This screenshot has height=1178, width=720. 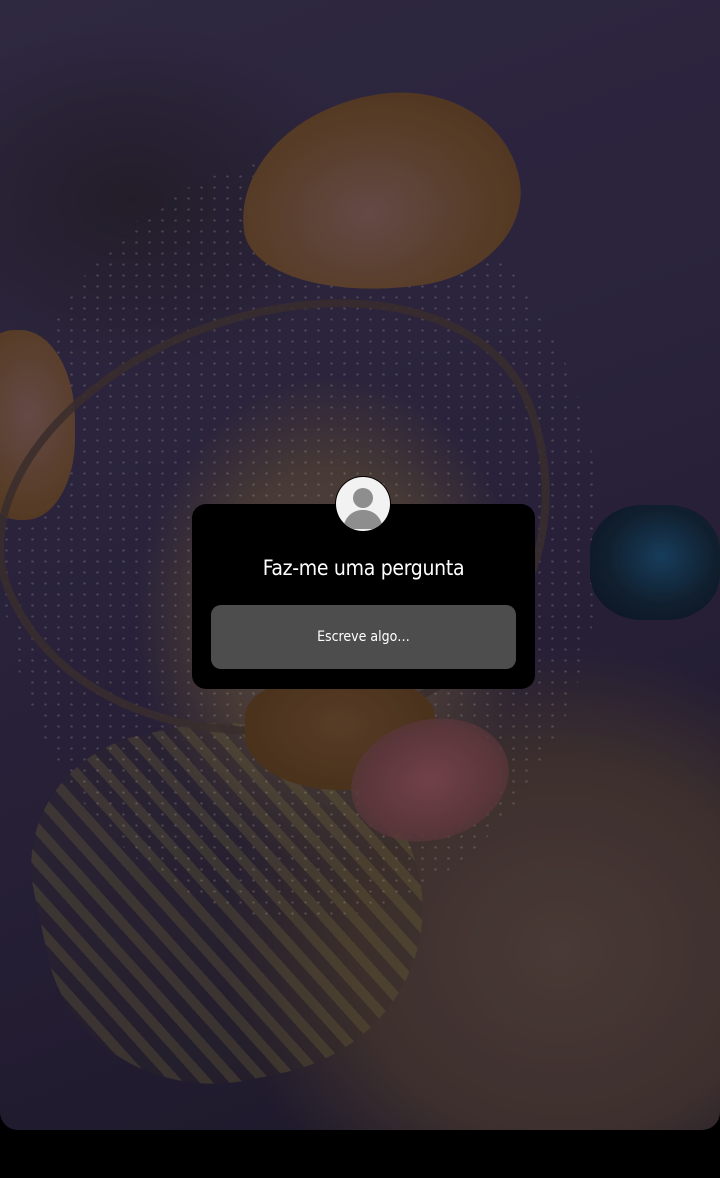 What do you see at coordinates (363, 568) in the screenshot?
I see `question-title: Faz-me uma pergunta` at bounding box center [363, 568].